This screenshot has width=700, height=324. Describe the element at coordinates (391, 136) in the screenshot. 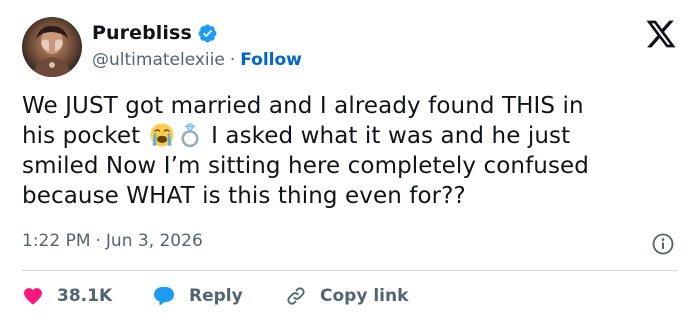

I see `tweet-line-part: I asked what it was and he just` at that location.